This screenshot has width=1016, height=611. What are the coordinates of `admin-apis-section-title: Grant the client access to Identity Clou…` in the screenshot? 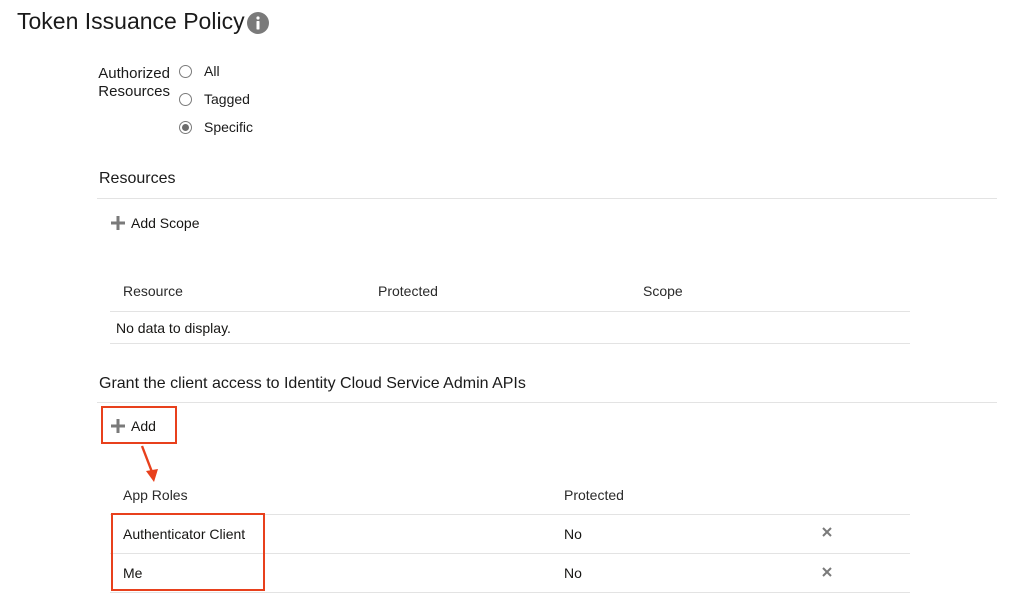 It's located at (312, 383).